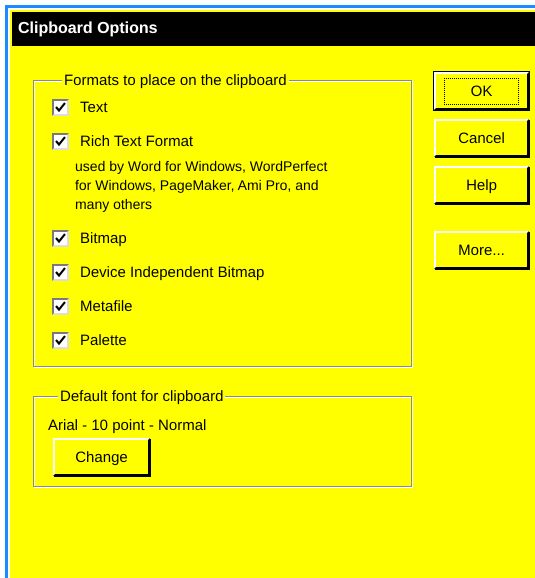 The height and width of the screenshot is (578, 535). I want to click on checkbox-label: Rich Text Format, so click(137, 141).